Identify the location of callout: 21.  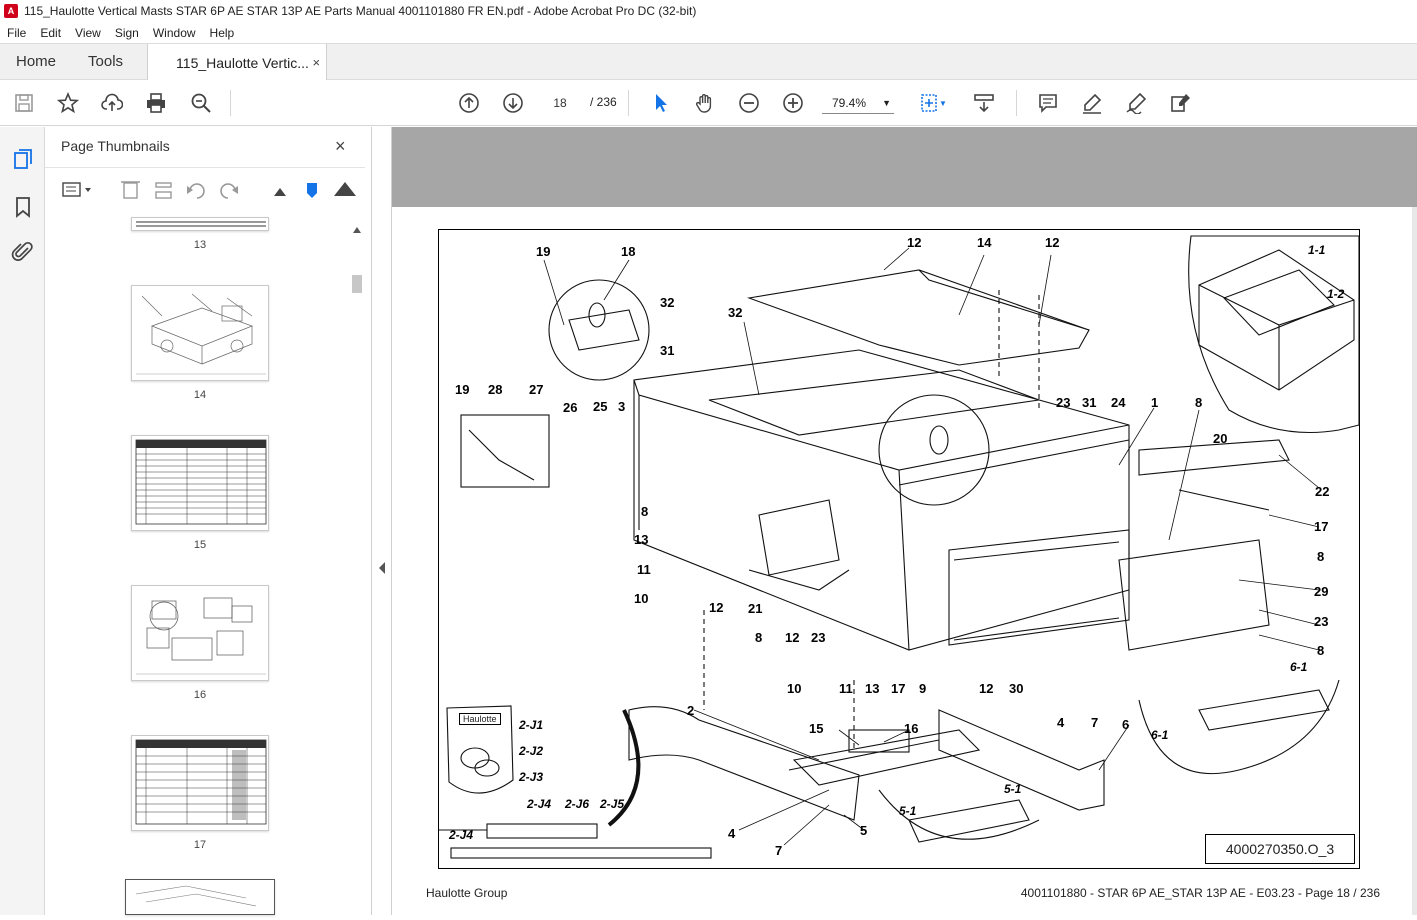
(755, 608).